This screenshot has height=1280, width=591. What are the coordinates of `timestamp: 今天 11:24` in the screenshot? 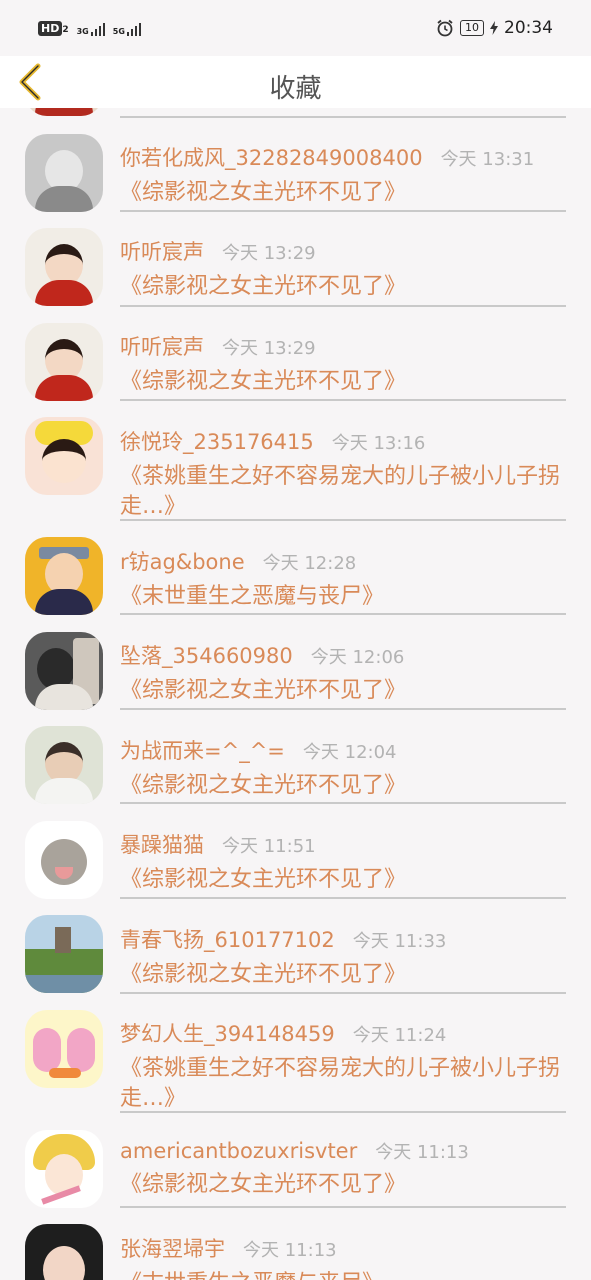 It's located at (399, 1035).